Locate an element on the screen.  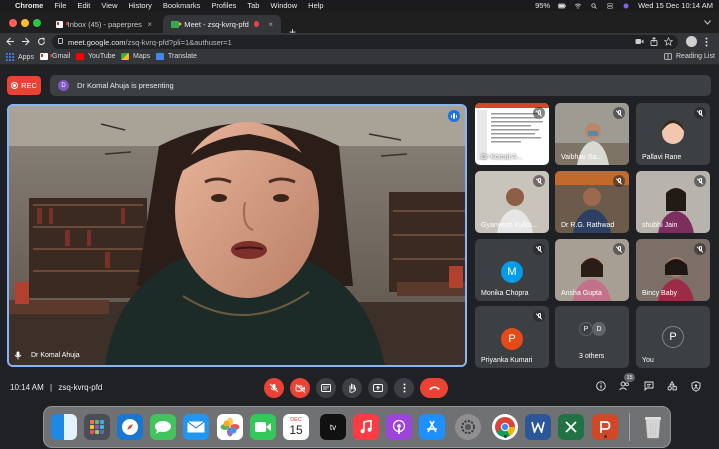
chat-icon is located at coordinates (649, 386).